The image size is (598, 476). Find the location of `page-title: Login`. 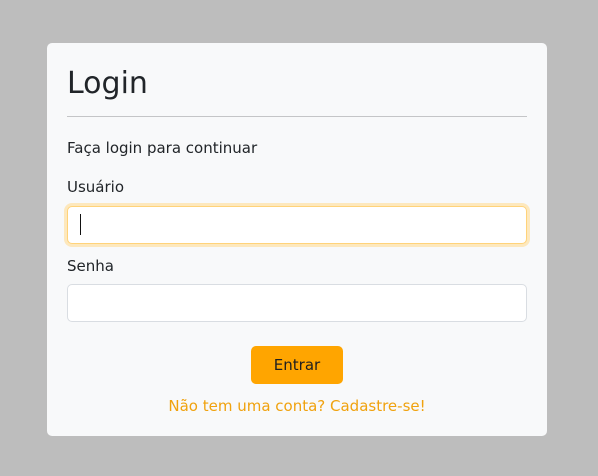

page-title: Login is located at coordinates (107, 83).